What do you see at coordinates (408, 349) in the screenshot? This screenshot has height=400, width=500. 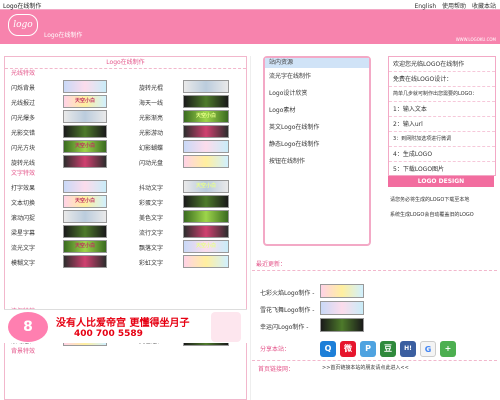 I see `hi-icon: H!` at bounding box center [408, 349].